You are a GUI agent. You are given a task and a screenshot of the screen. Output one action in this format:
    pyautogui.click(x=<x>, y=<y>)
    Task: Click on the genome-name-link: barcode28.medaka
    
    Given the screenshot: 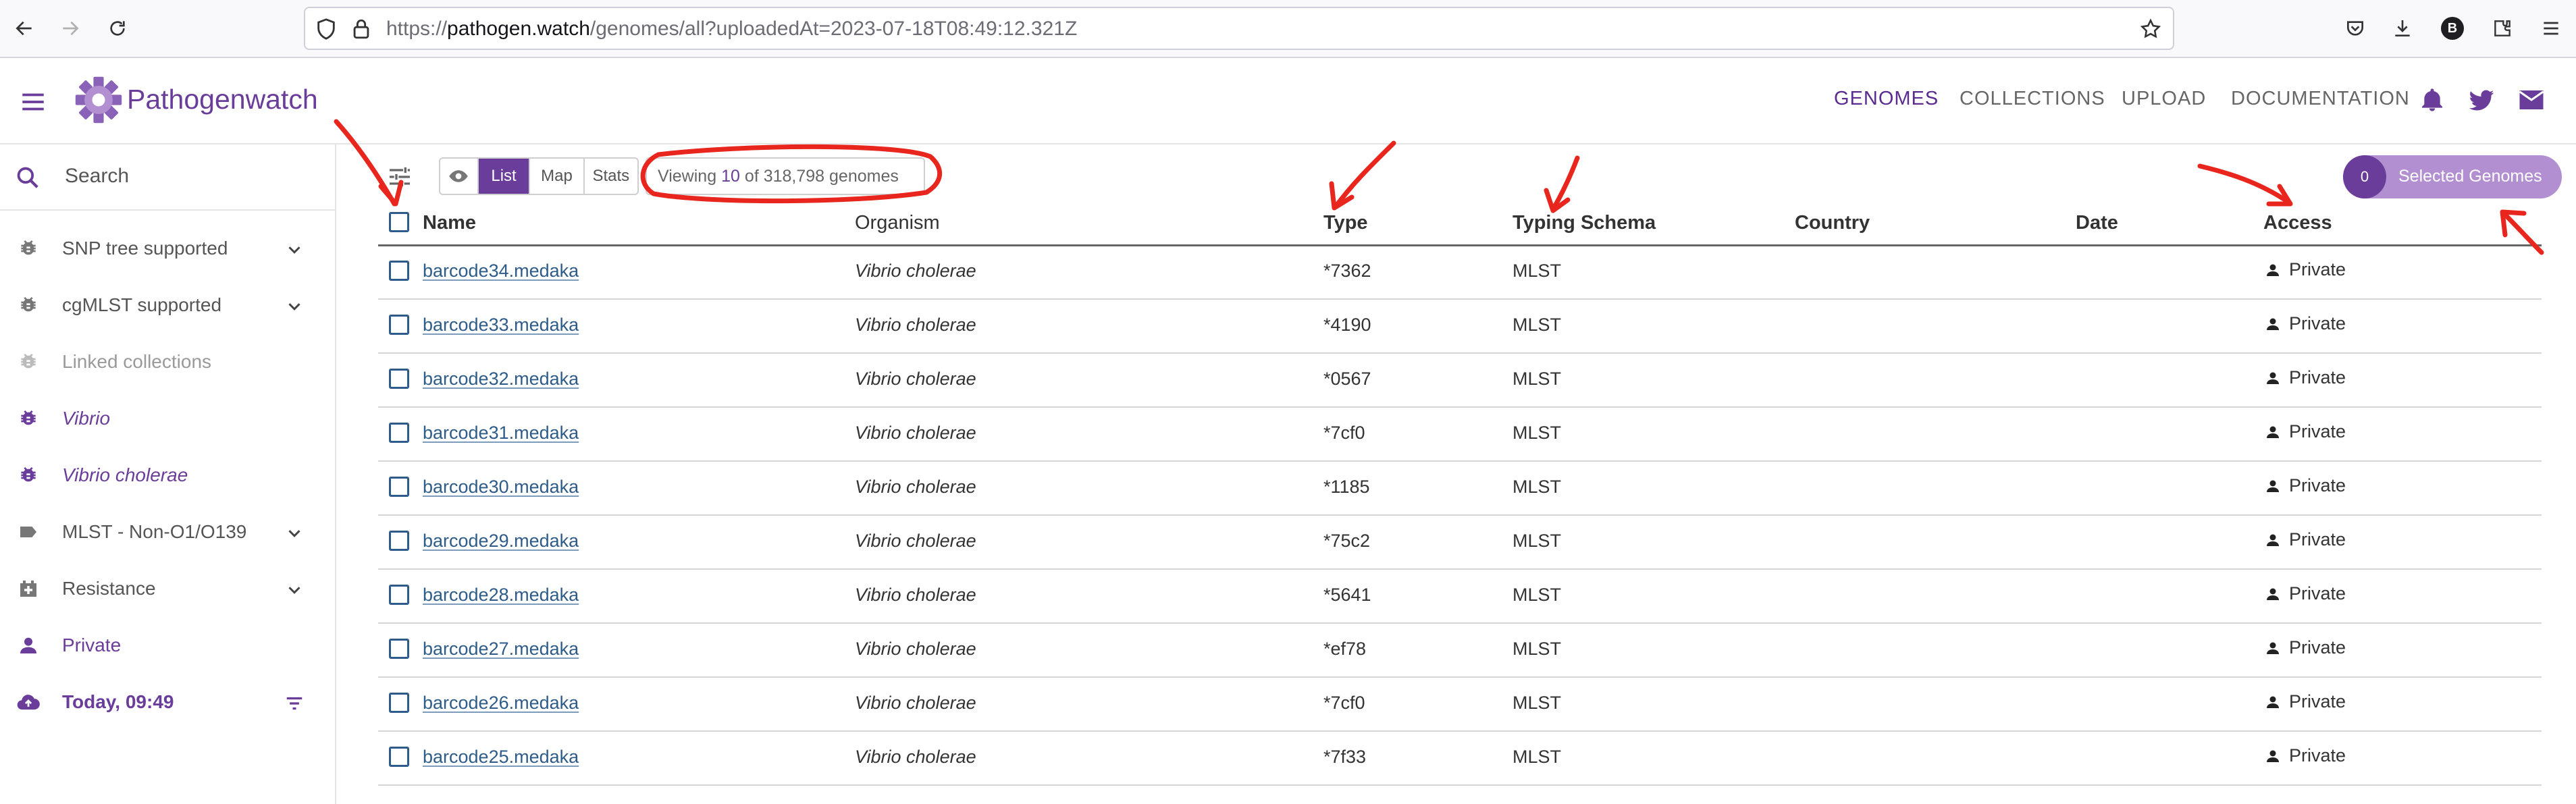 What is the action you would take?
    pyautogui.click(x=501, y=595)
    